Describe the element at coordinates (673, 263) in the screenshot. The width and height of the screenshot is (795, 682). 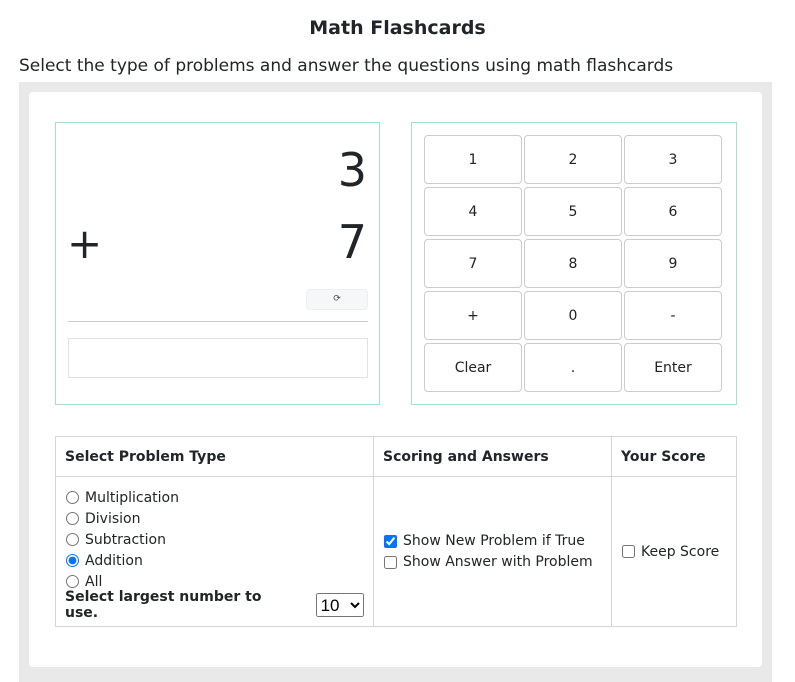
I see `key-9: 9` at that location.